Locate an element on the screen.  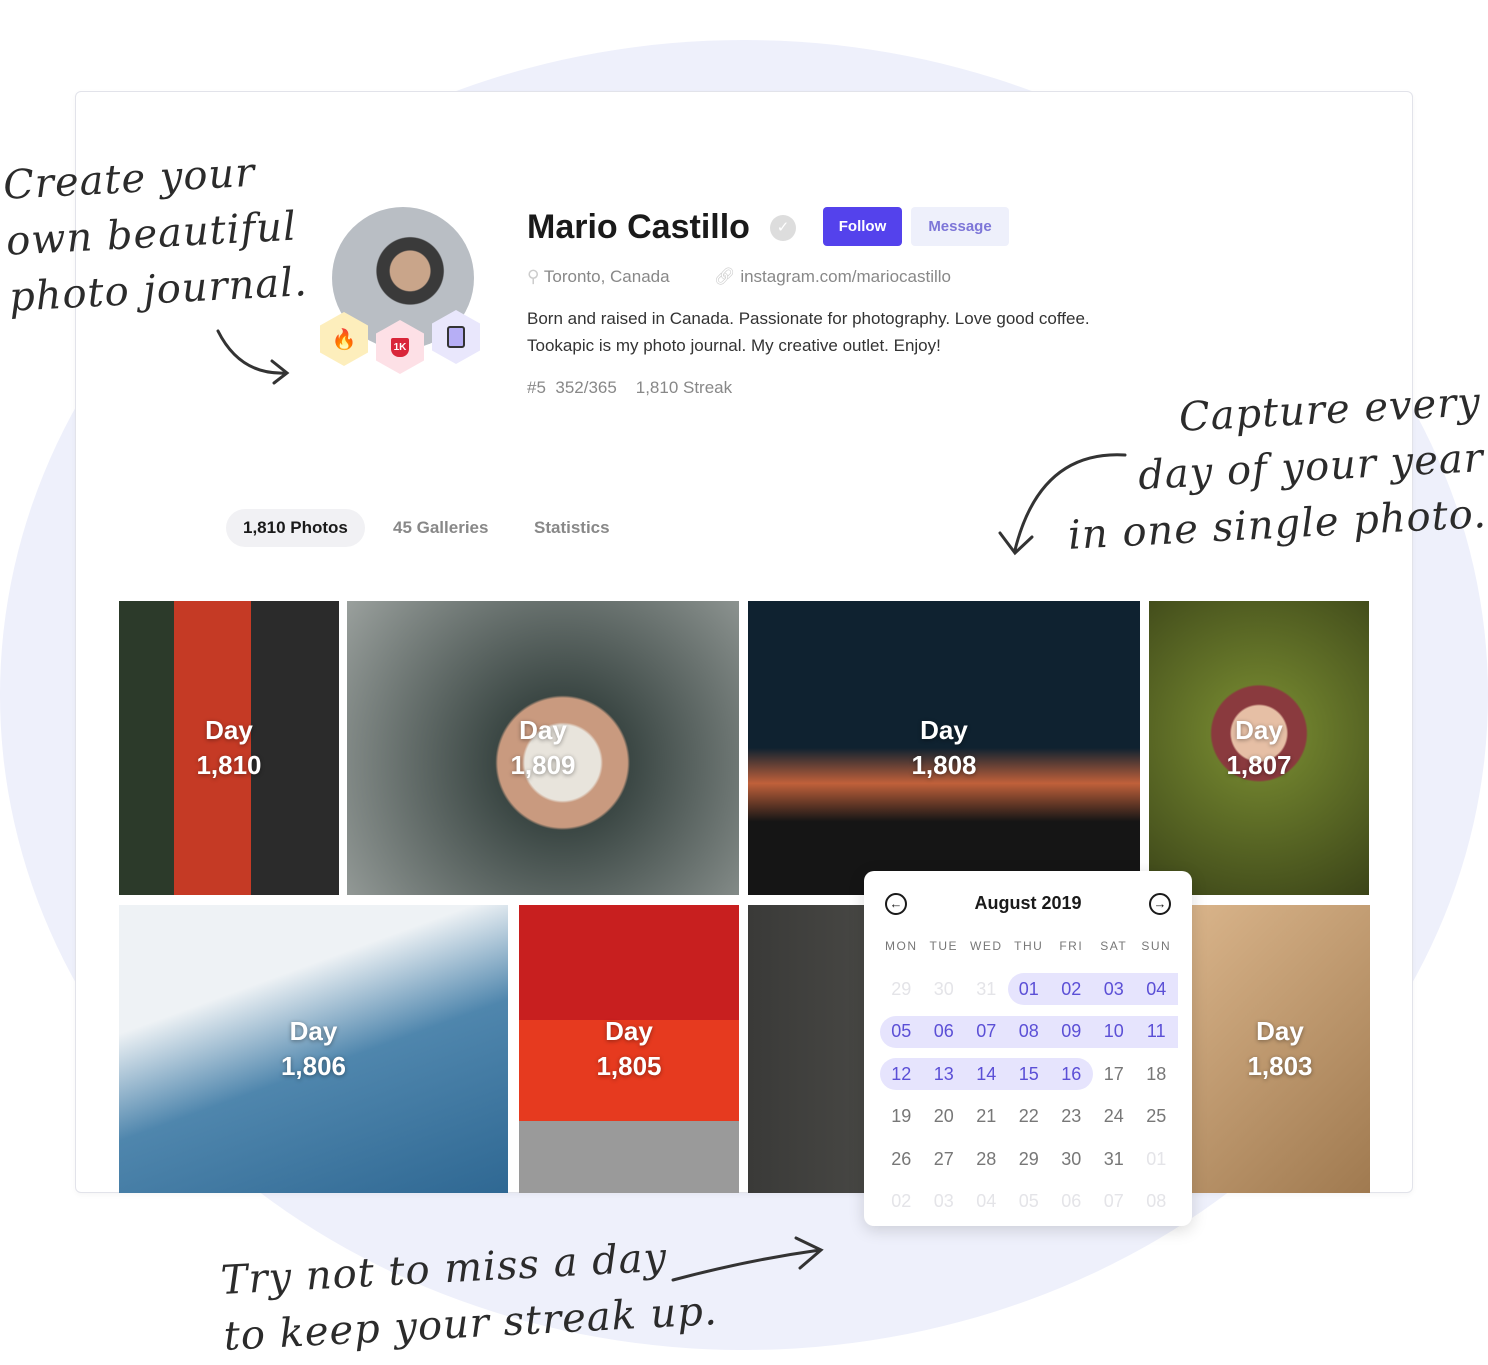
calendar-day: 11 is located at coordinates (1156, 1031).